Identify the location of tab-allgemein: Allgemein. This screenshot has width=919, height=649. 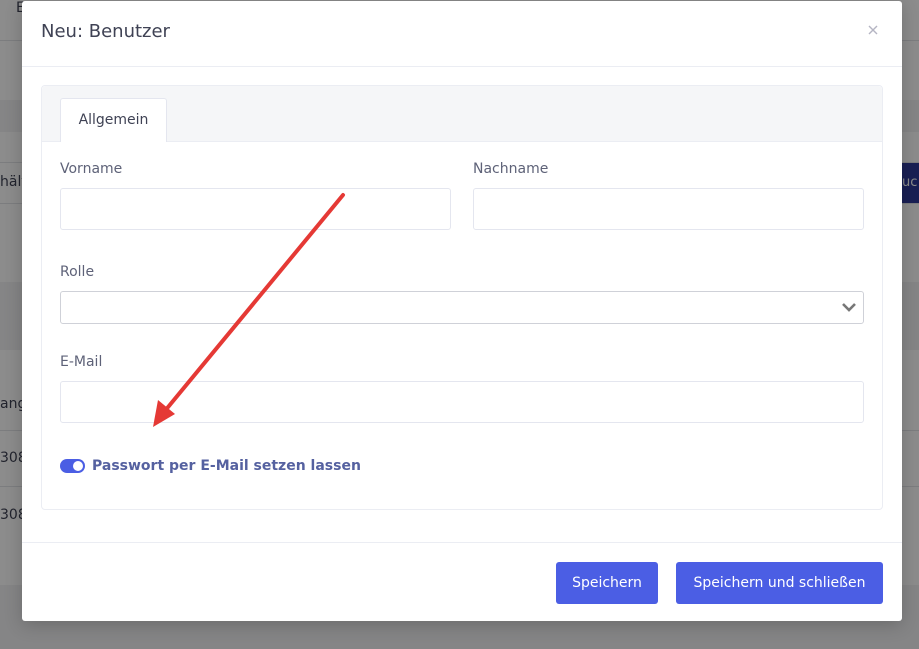
(113, 120).